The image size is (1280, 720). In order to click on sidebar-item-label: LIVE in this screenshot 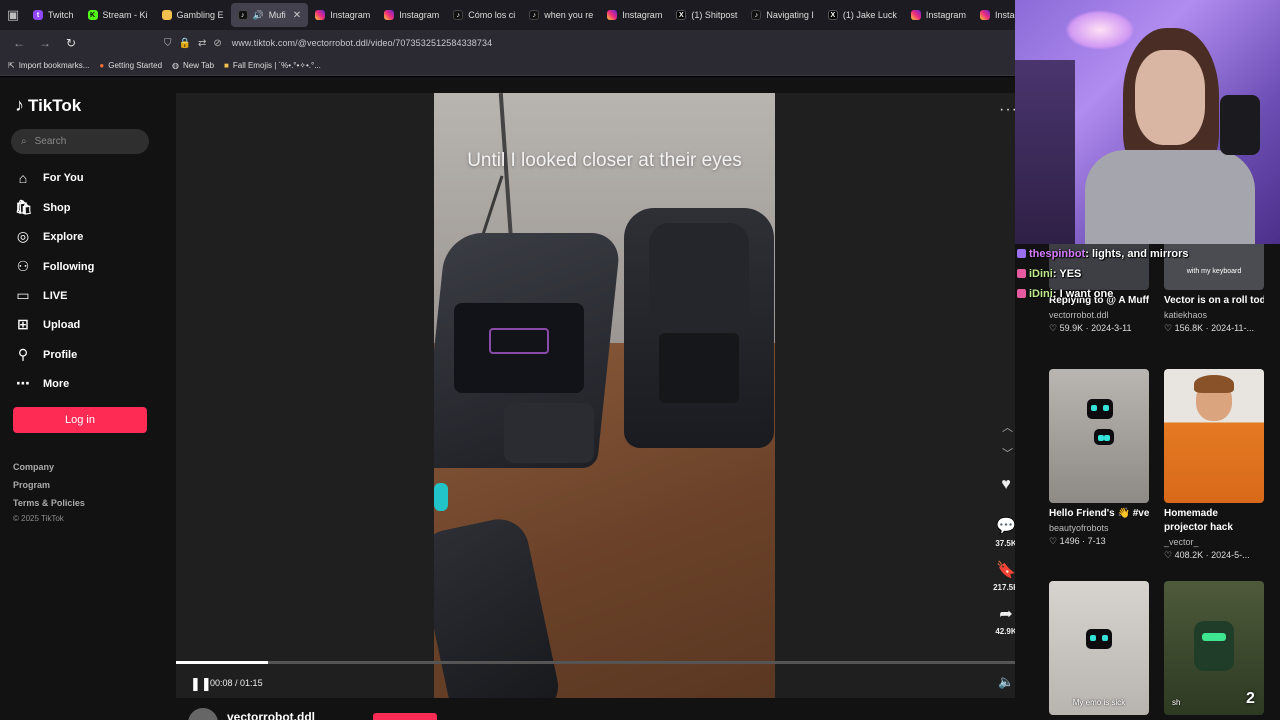, I will do `click(55, 295)`.